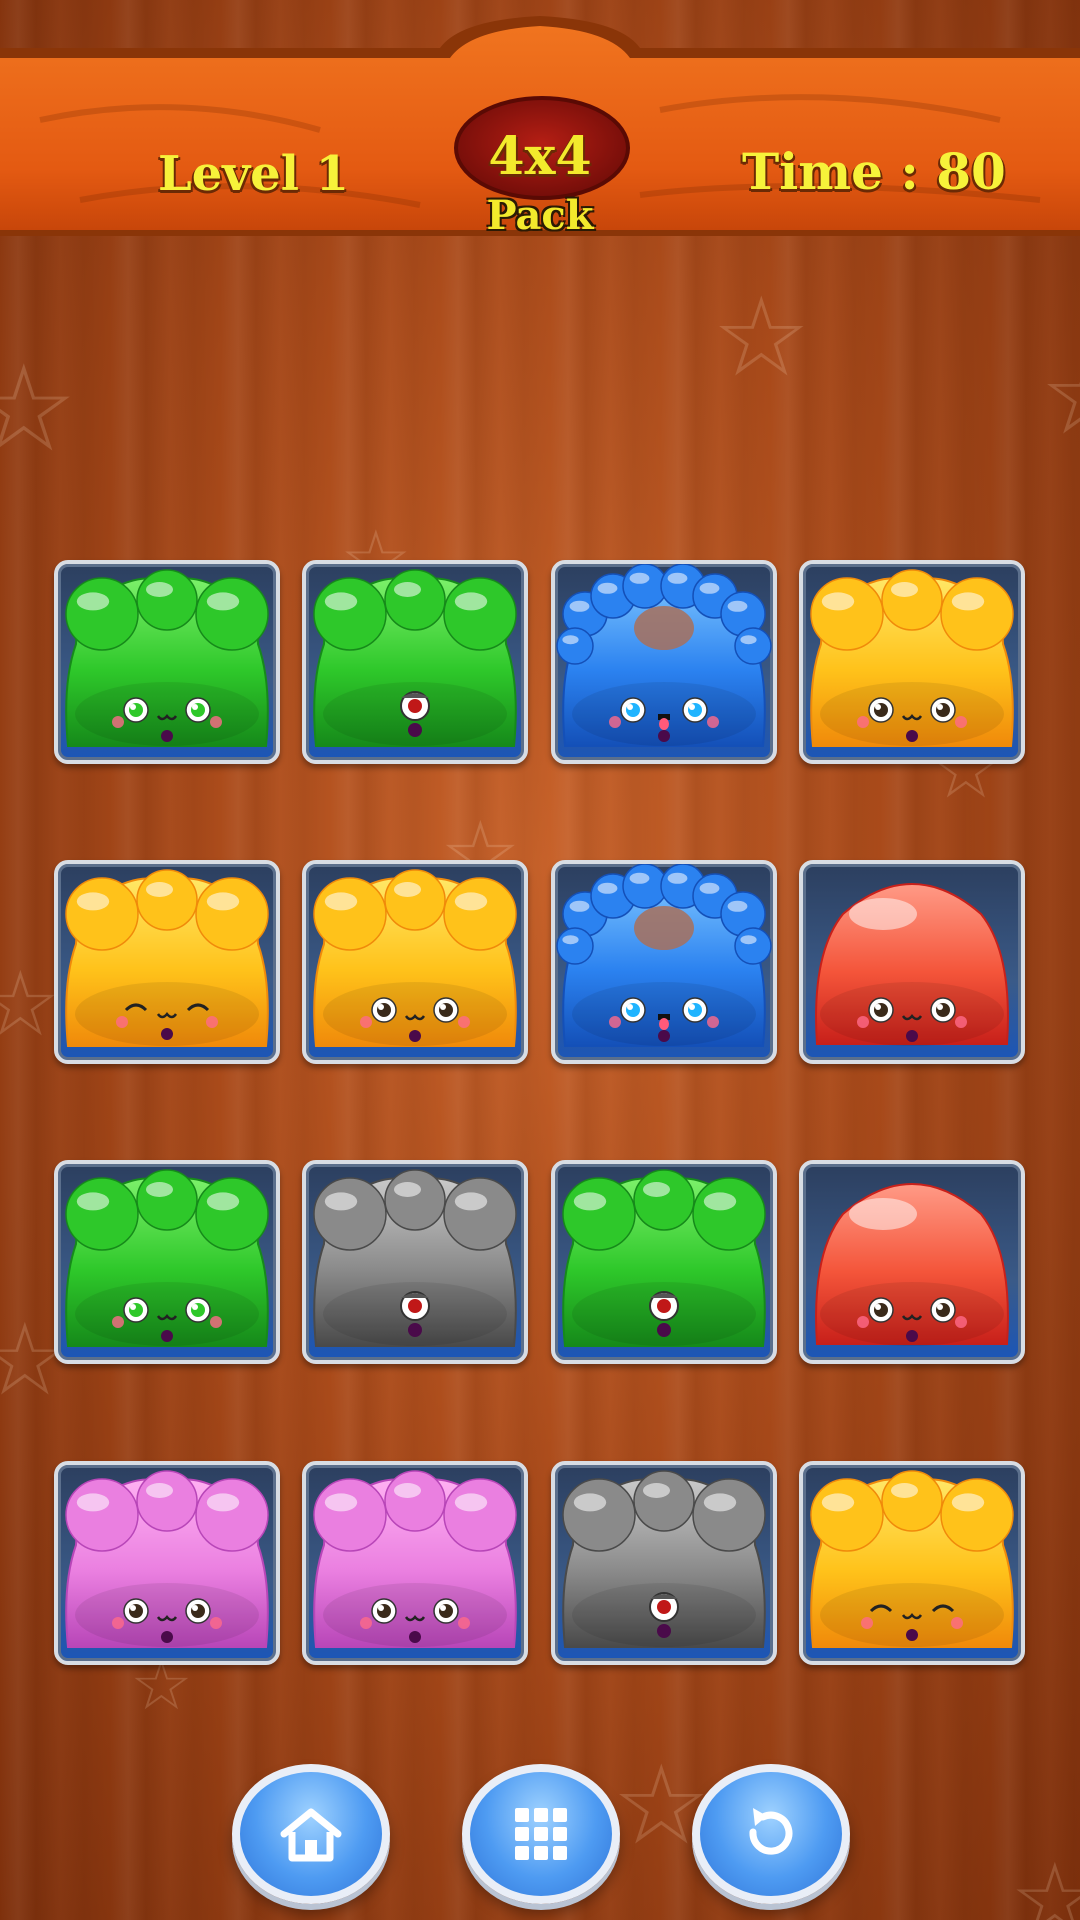 This screenshot has width=1080, height=1920. I want to click on restart-button, so click(771, 1834).